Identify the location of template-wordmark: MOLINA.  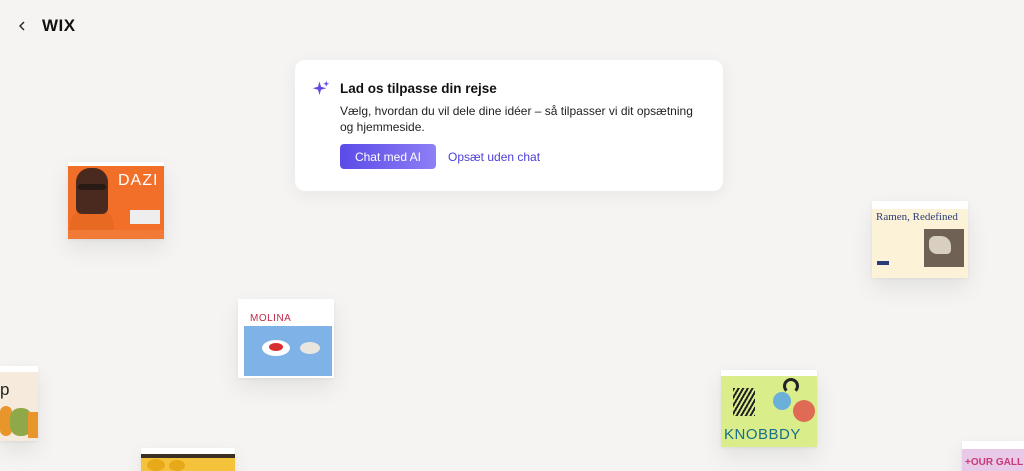
(271, 318).